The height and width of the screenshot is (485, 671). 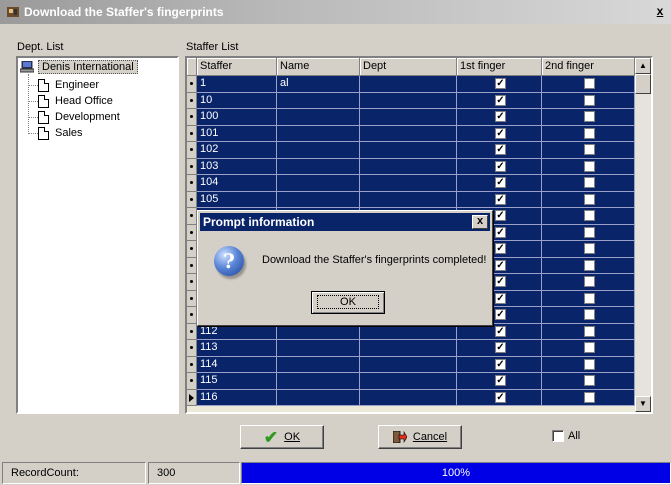 I want to click on cell-staffer-no: 105, so click(x=237, y=199).